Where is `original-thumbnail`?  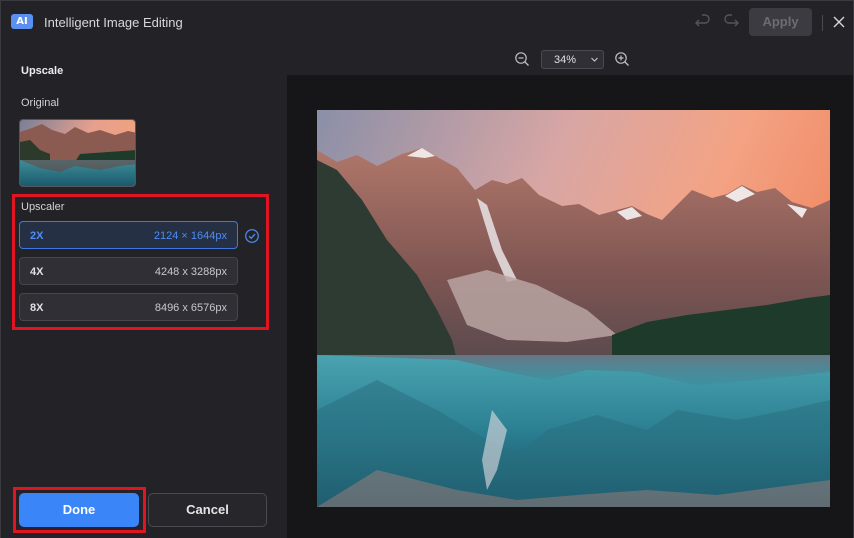 original-thumbnail is located at coordinates (77, 153).